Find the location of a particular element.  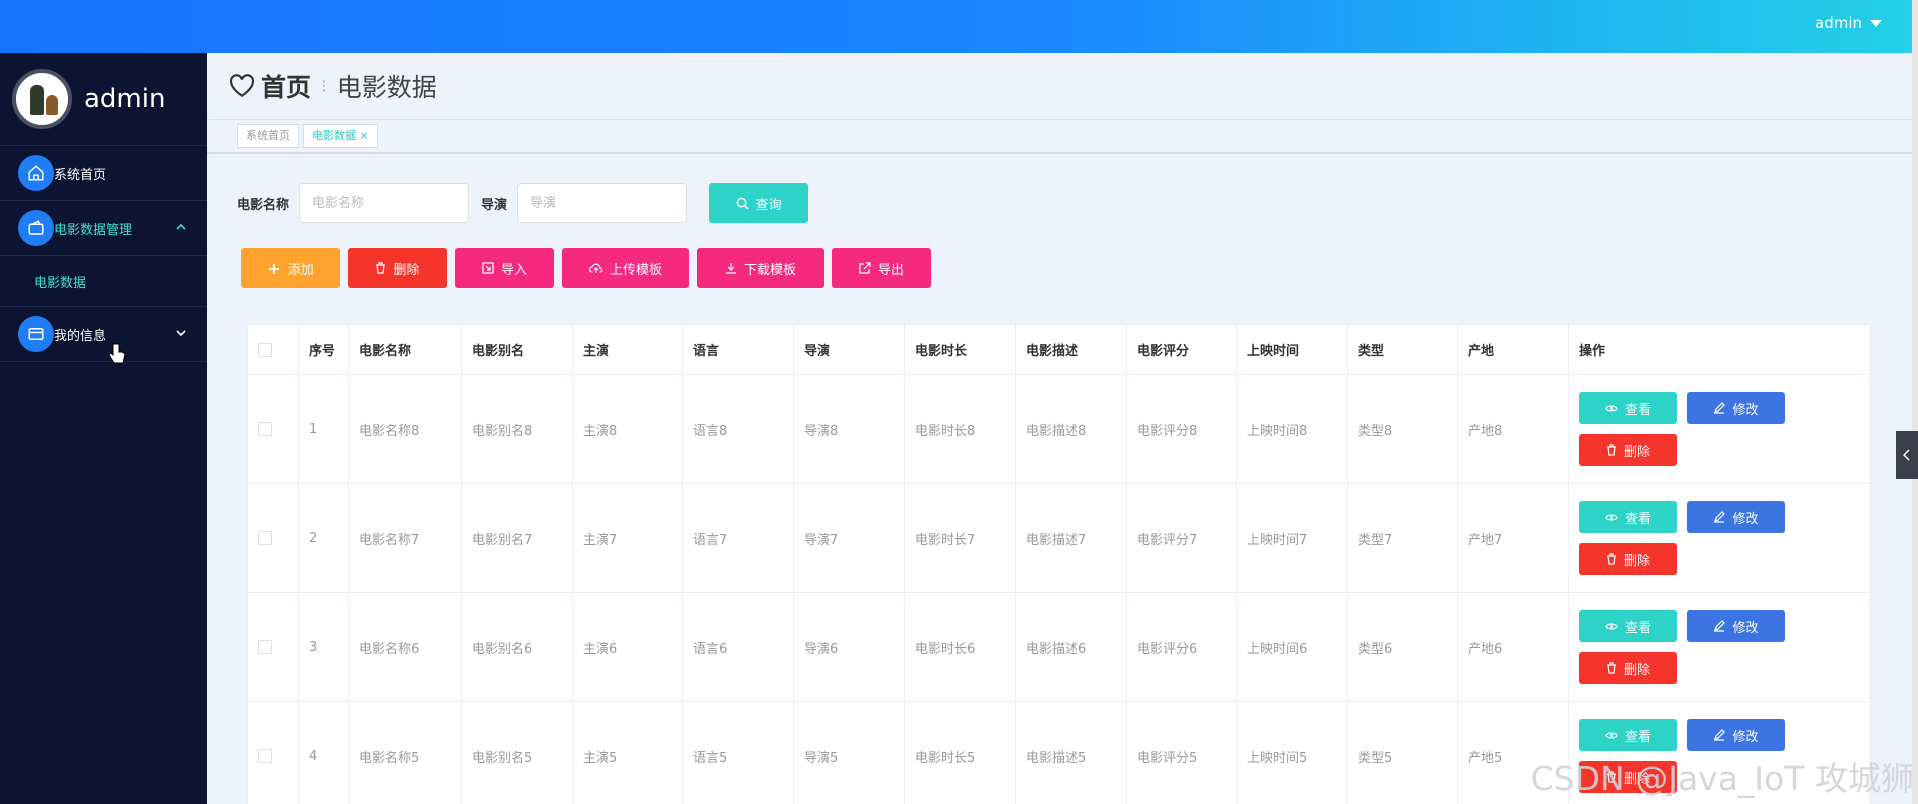

director-input is located at coordinates (602, 203).